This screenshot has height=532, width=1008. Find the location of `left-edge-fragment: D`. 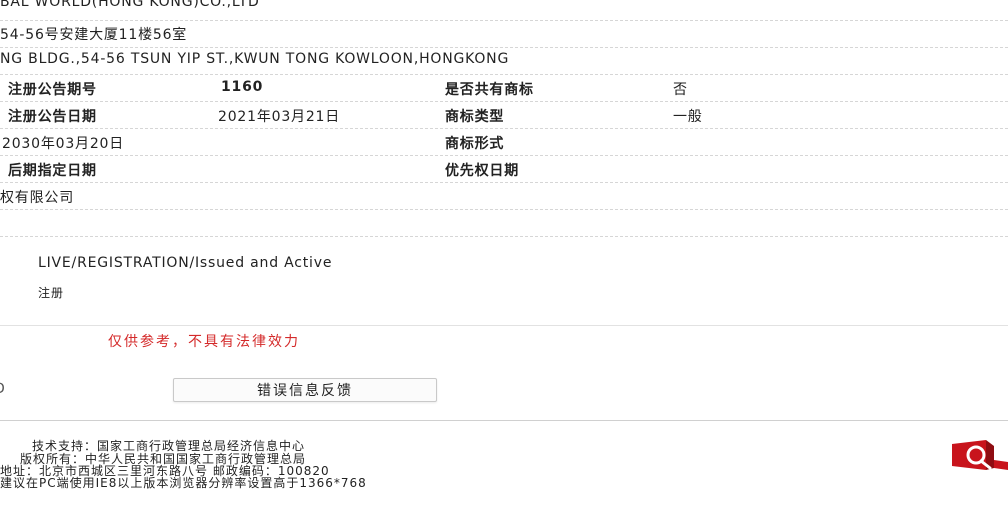

left-edge-fragment: D is located at coordinates (3, 389).